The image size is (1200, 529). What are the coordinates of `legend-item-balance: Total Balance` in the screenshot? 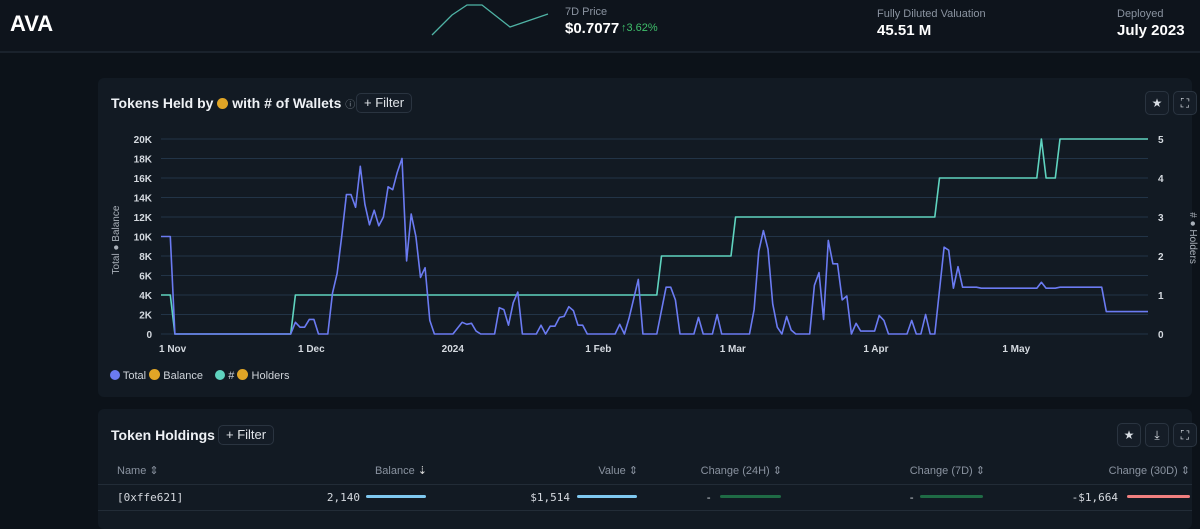 It's located at (156, 375).